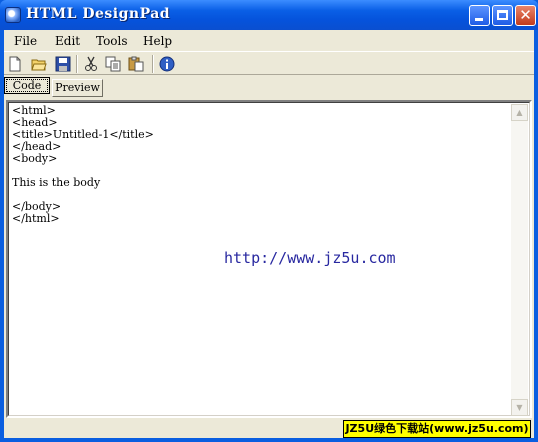  Describe the element at coordinates (136, 64) in the screenshot. I see `paste-icon` at that location.